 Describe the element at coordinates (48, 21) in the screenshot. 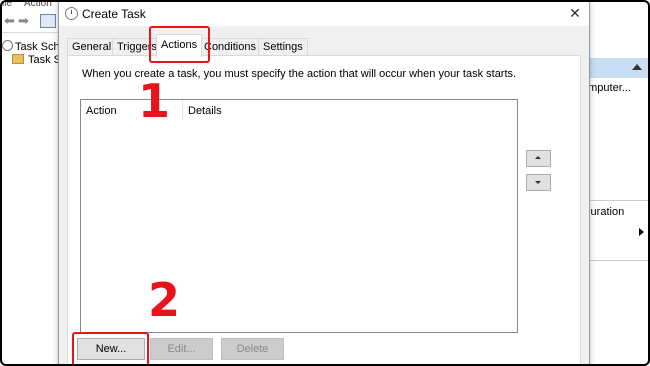

I see `console-tree-icon` at that location.